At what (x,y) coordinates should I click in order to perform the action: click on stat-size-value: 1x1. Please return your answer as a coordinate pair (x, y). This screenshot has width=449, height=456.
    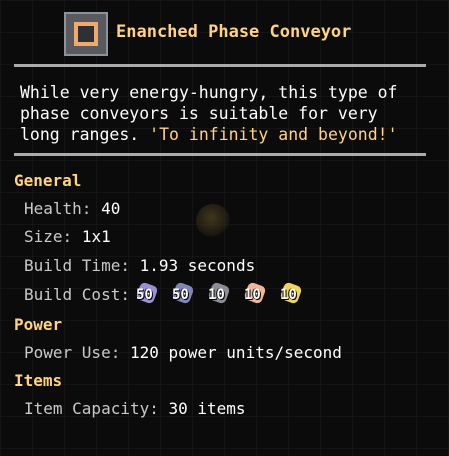
    Looking at the image, I should click on (96, 236).